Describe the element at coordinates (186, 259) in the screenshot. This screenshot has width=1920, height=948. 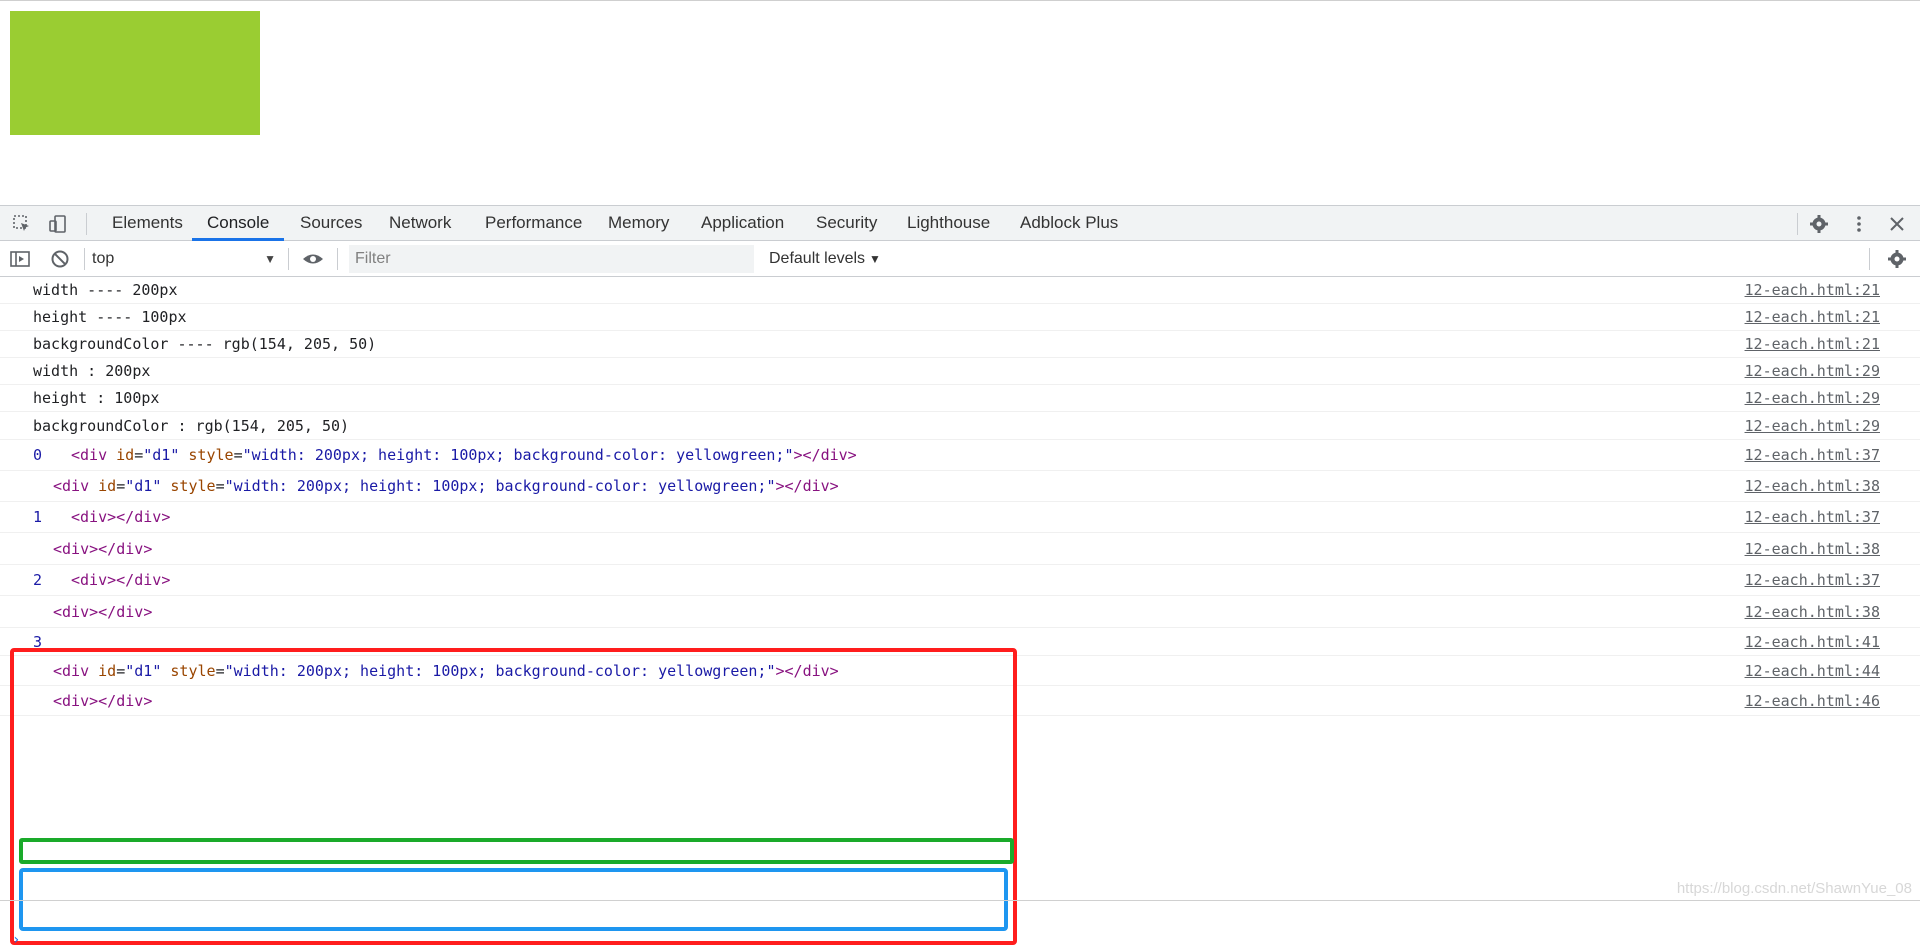
I see `context-select: top ▼` at that location.